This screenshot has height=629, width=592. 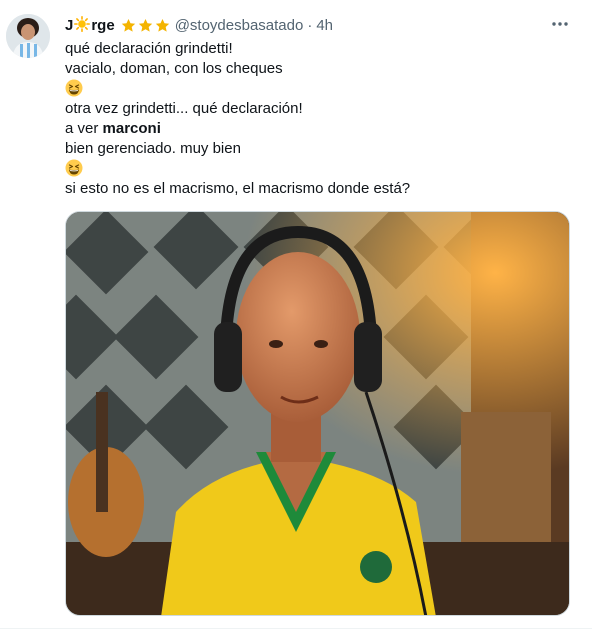 I want to click on tweet-header: J rge @stoydesbasatado · 4h, so click(x=199, y=25).